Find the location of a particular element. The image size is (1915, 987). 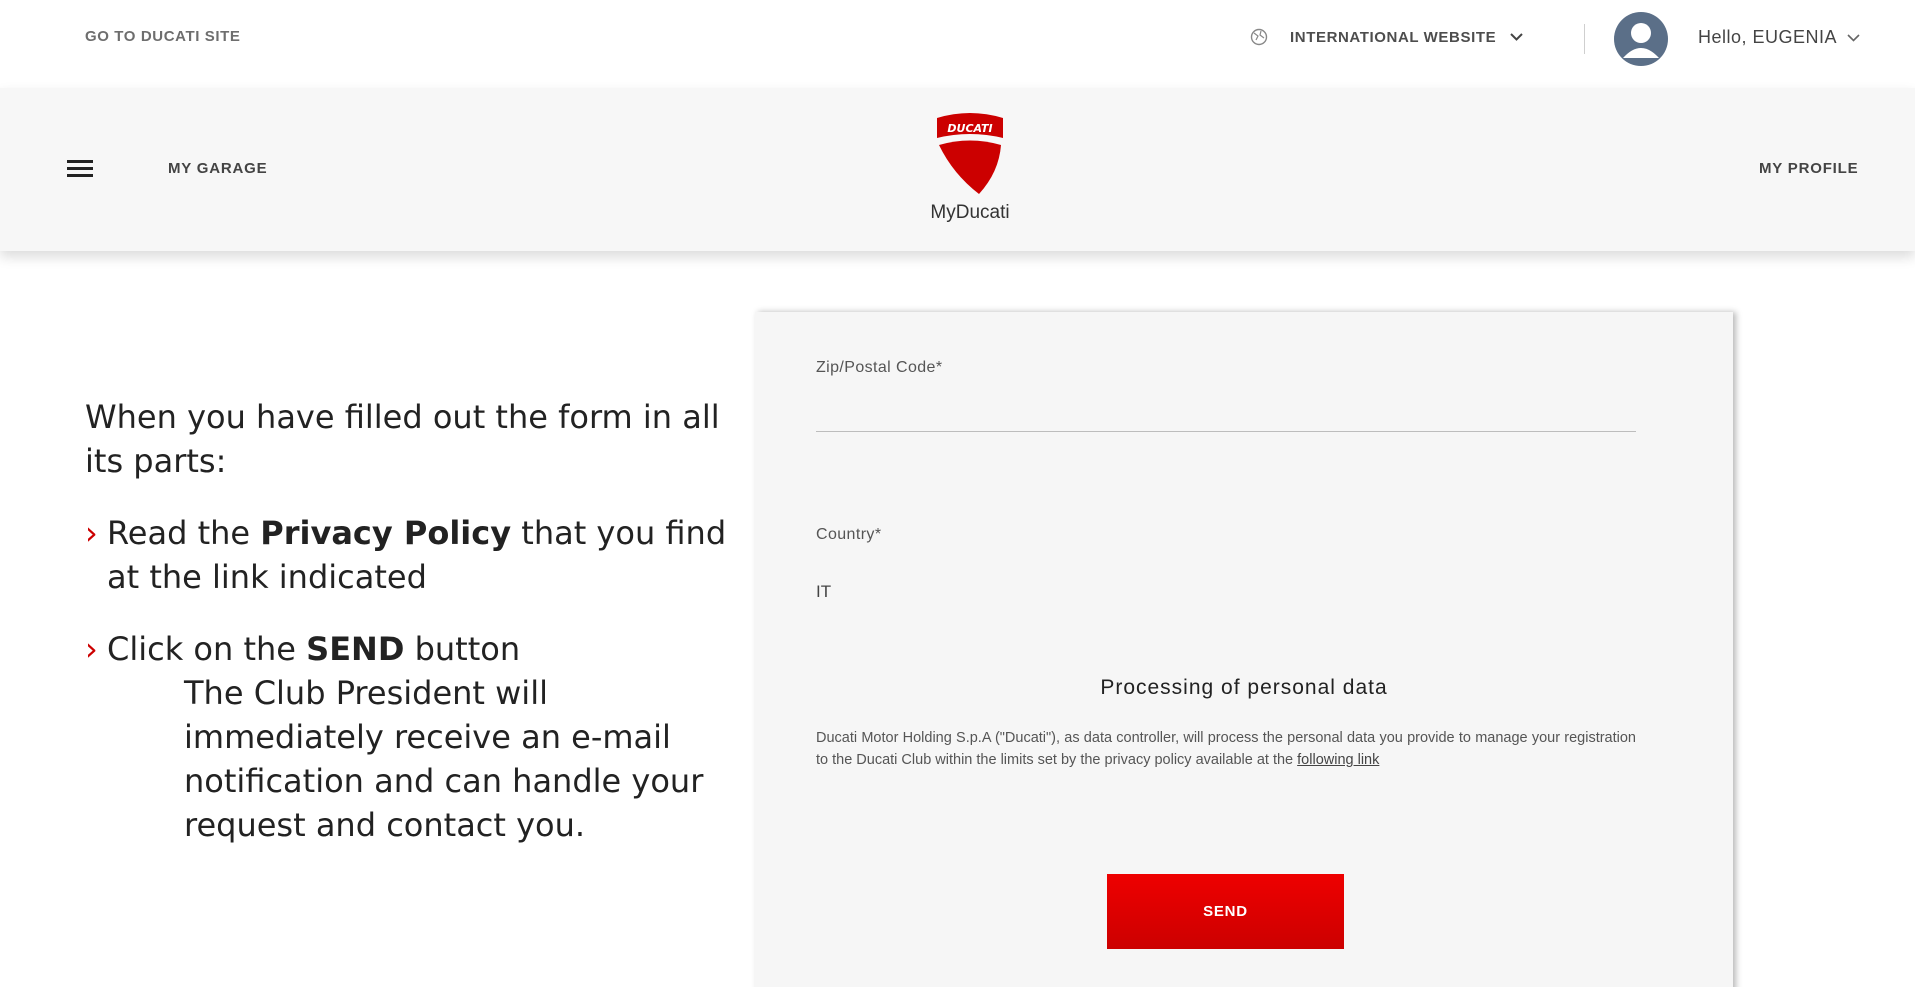

country-label: Country* is located at coordinates (849, 534).